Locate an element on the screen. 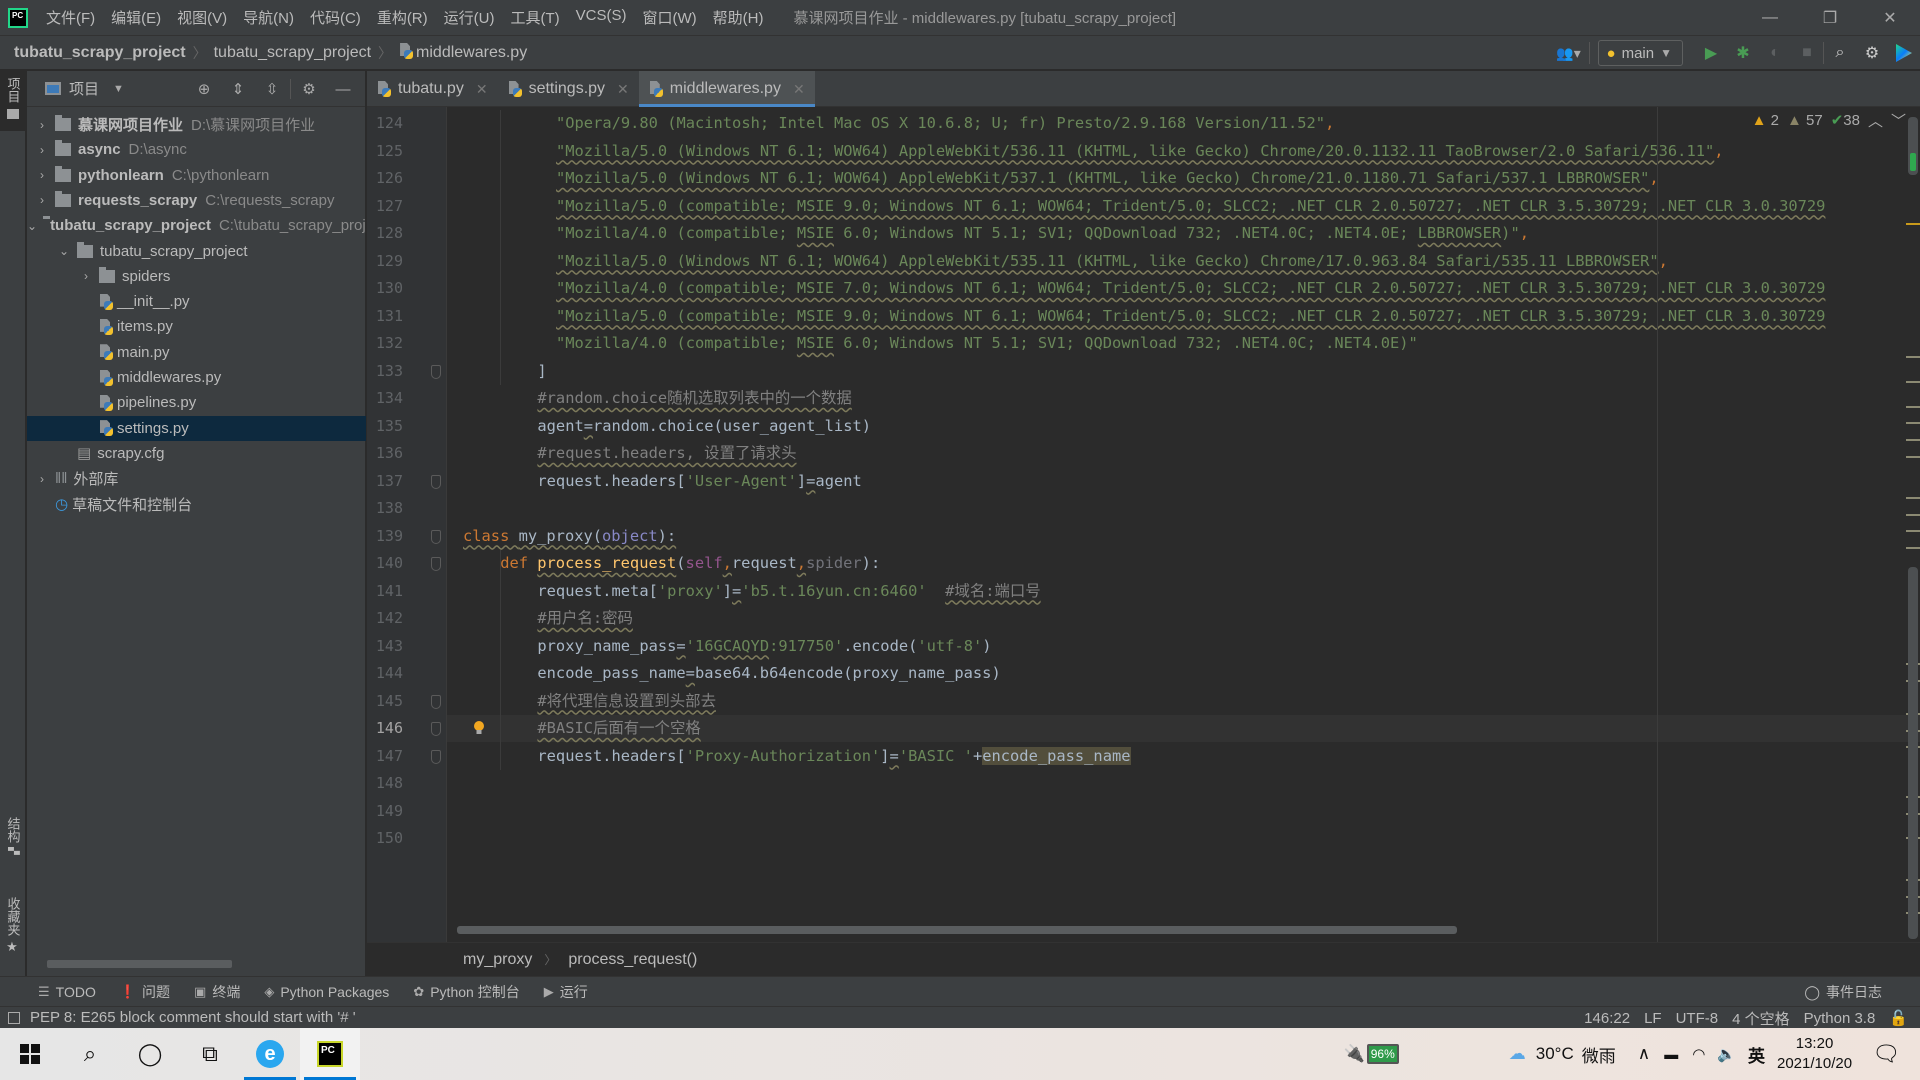 This screenshot has width=1920, height=1080. tree-item: pipelines.py is located at coordinates (196, 402).